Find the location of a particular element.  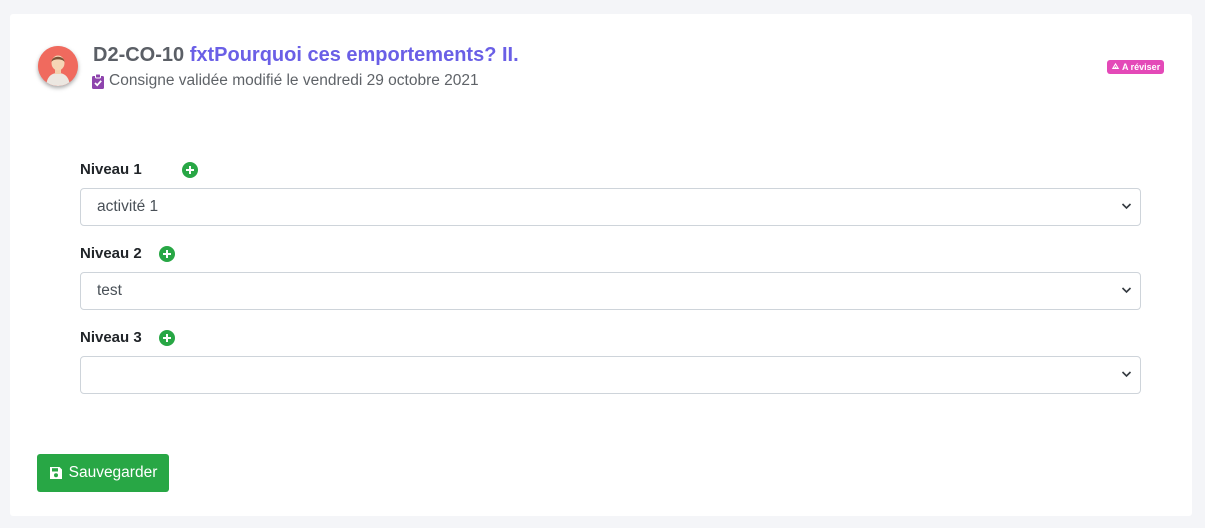

status-badge: A réviser is located at coordinates (1136, 67).